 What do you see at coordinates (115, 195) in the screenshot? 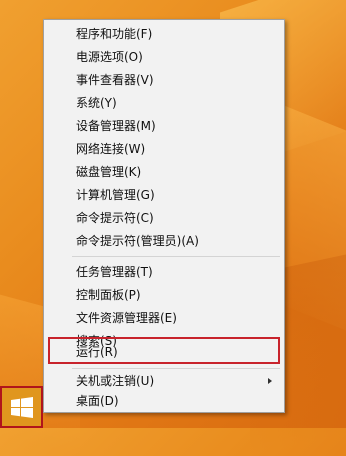
I see `menu-item-label: 计算机管理(G)` at bounding box center [115, 195].